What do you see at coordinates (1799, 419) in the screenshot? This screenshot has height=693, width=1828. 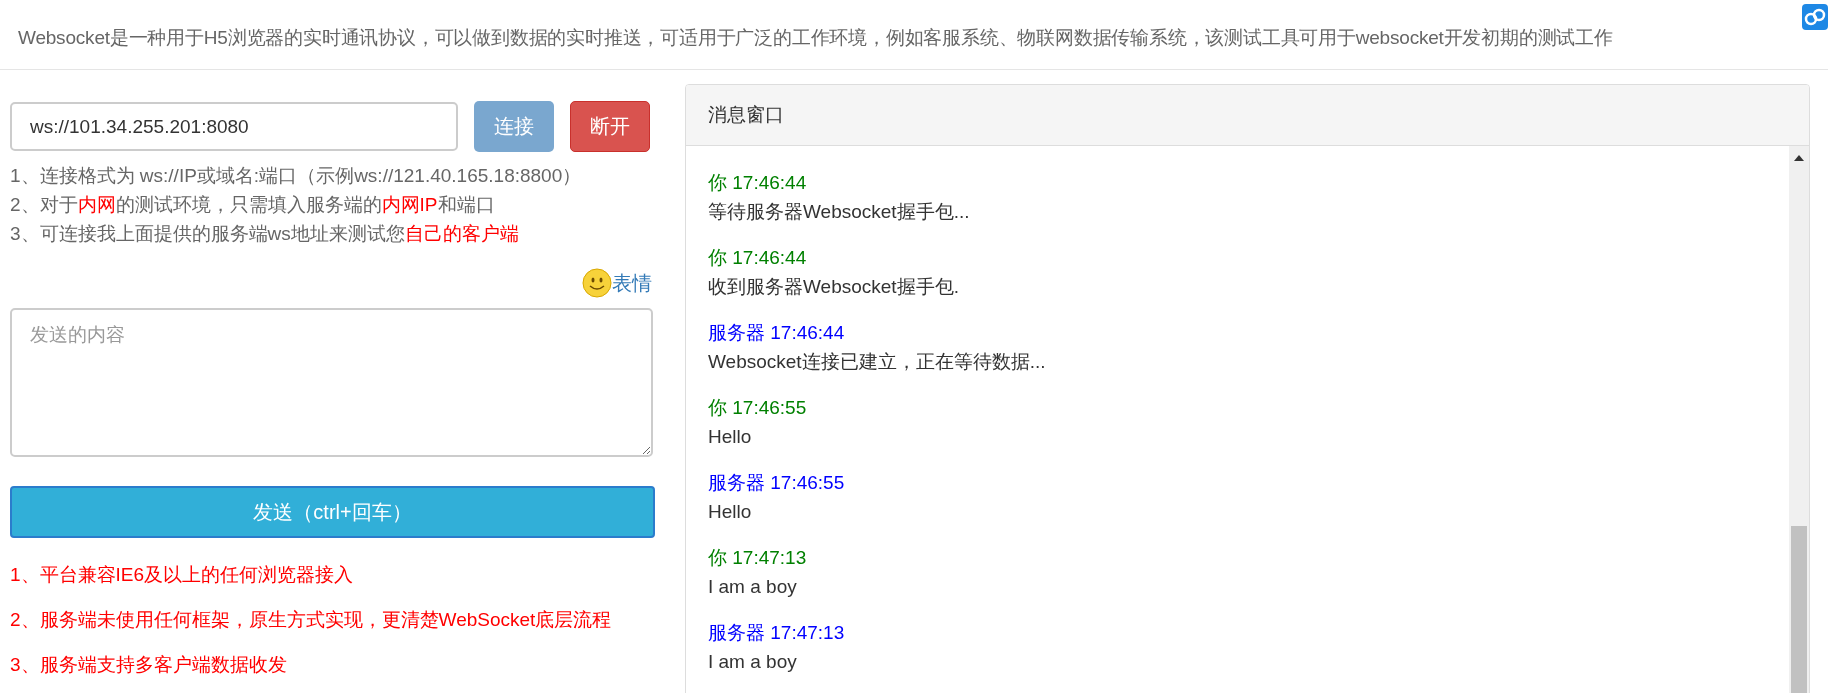 I see `scrollbar` at bounding box center [1799, 419].